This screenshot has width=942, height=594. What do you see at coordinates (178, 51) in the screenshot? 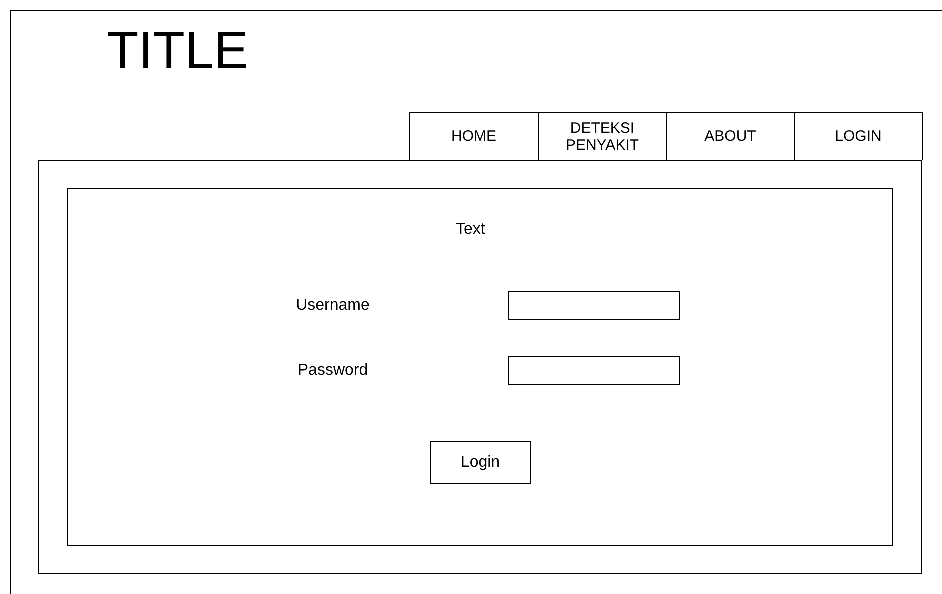
I see `page-title: TITLE` at bounding box center [178, 51].